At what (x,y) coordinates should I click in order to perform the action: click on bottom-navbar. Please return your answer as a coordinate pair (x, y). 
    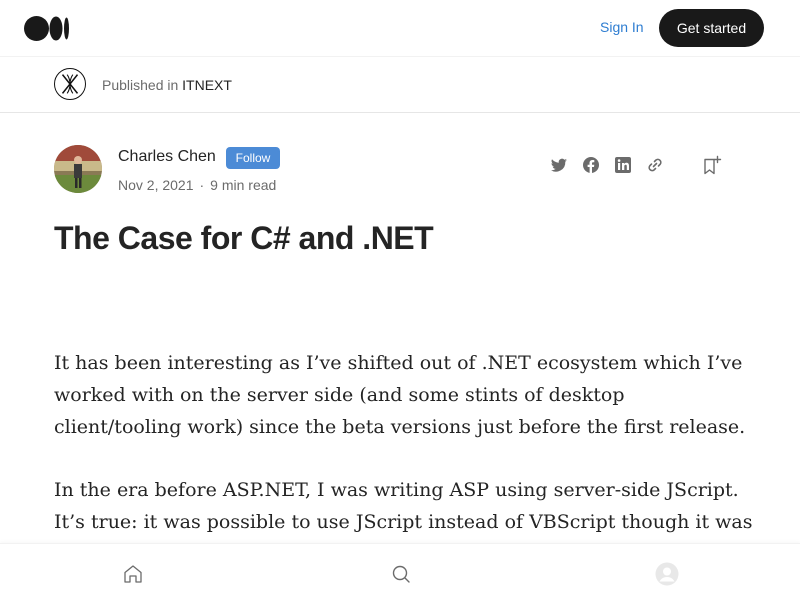
    Looking at the image, I should click on (400, 571).